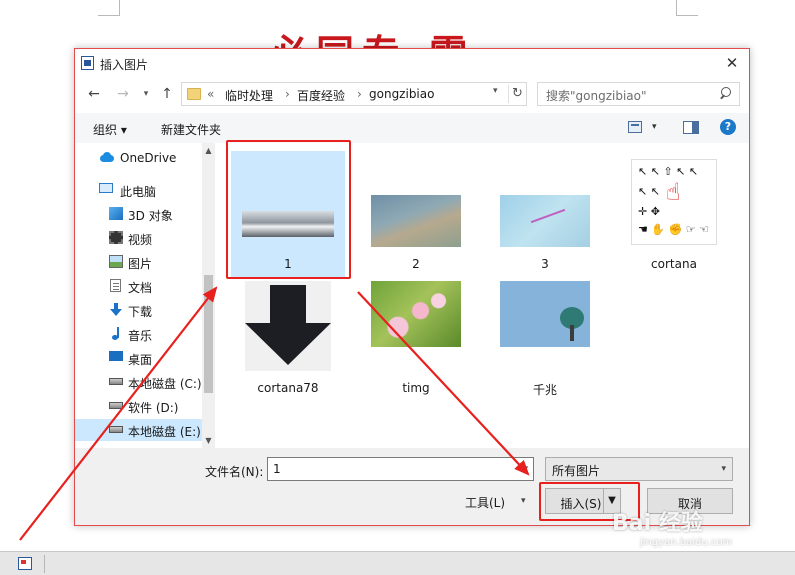 The width and height of the screenshot is (795, 575). I want to click on watermark-logo: Bai 经验, so click(657, 523).